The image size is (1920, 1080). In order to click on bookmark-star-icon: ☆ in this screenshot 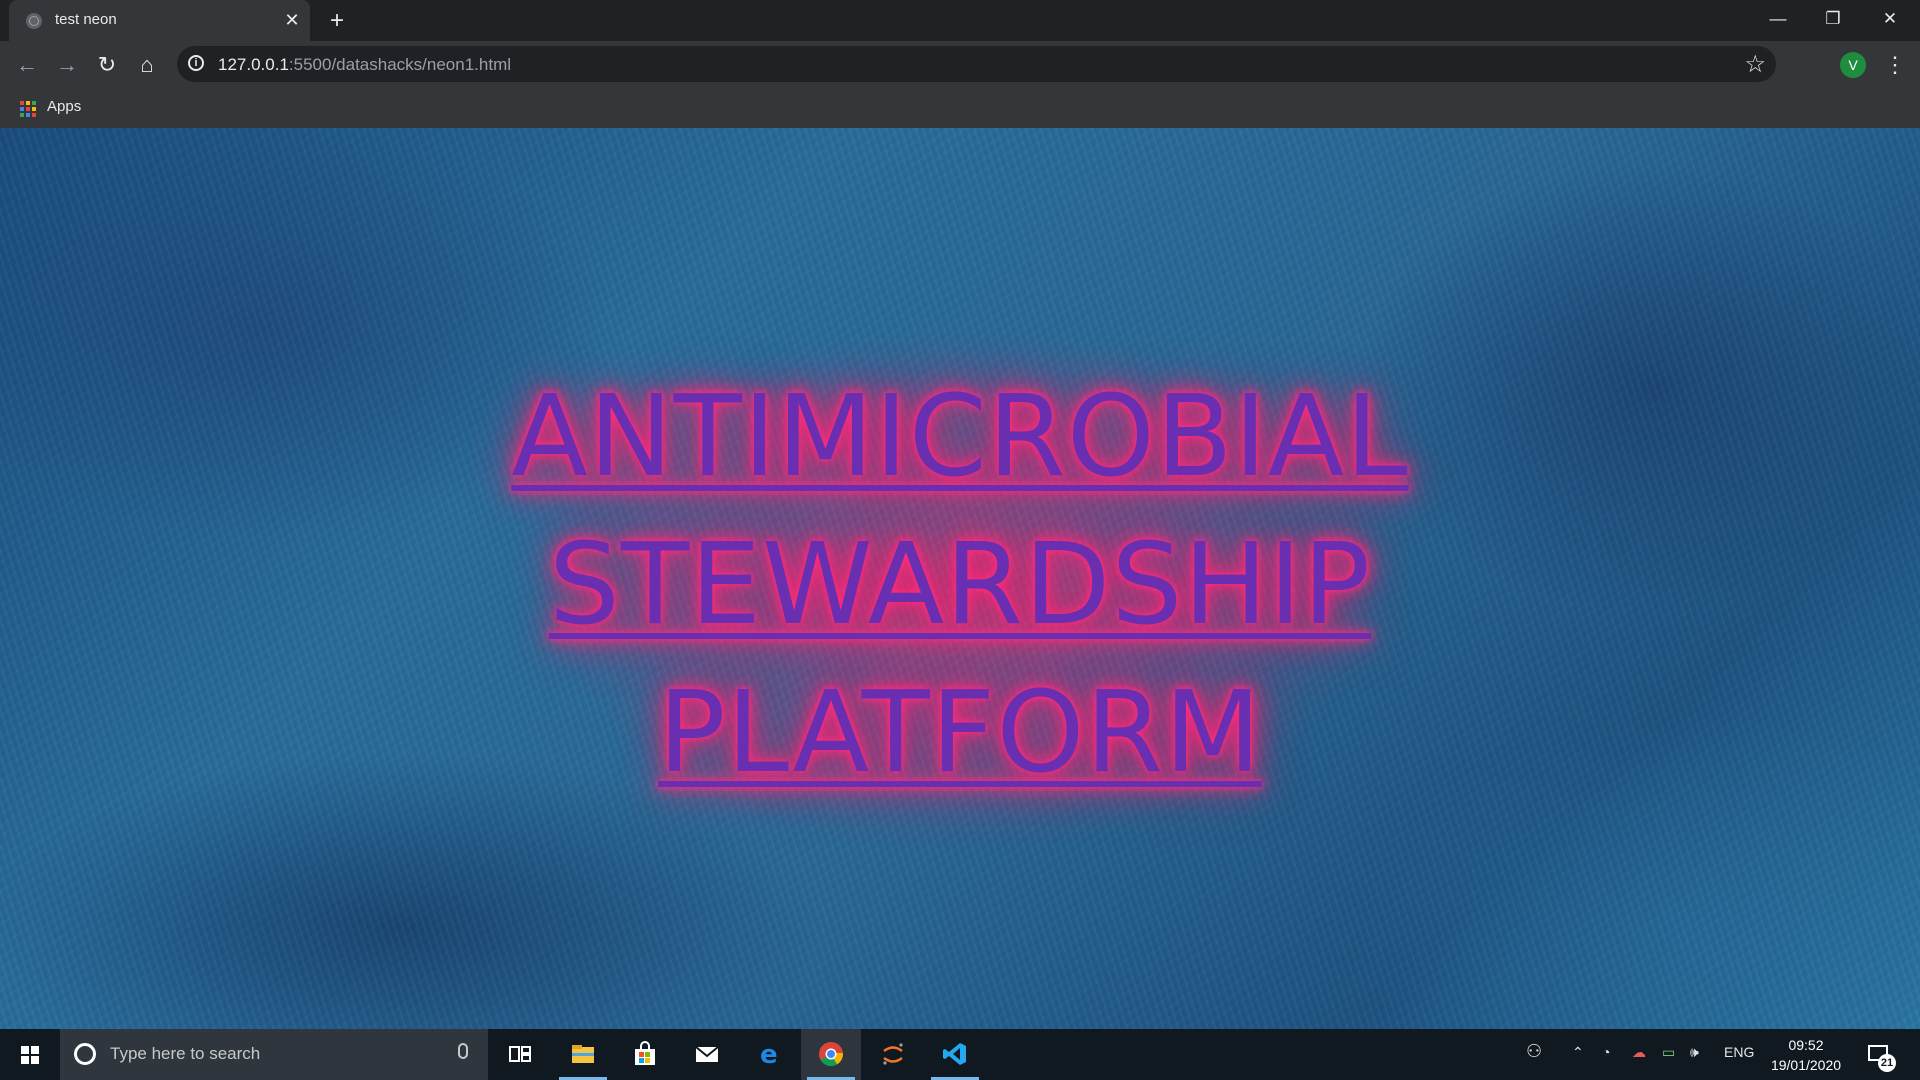, I will do `click(1755, 64)`.